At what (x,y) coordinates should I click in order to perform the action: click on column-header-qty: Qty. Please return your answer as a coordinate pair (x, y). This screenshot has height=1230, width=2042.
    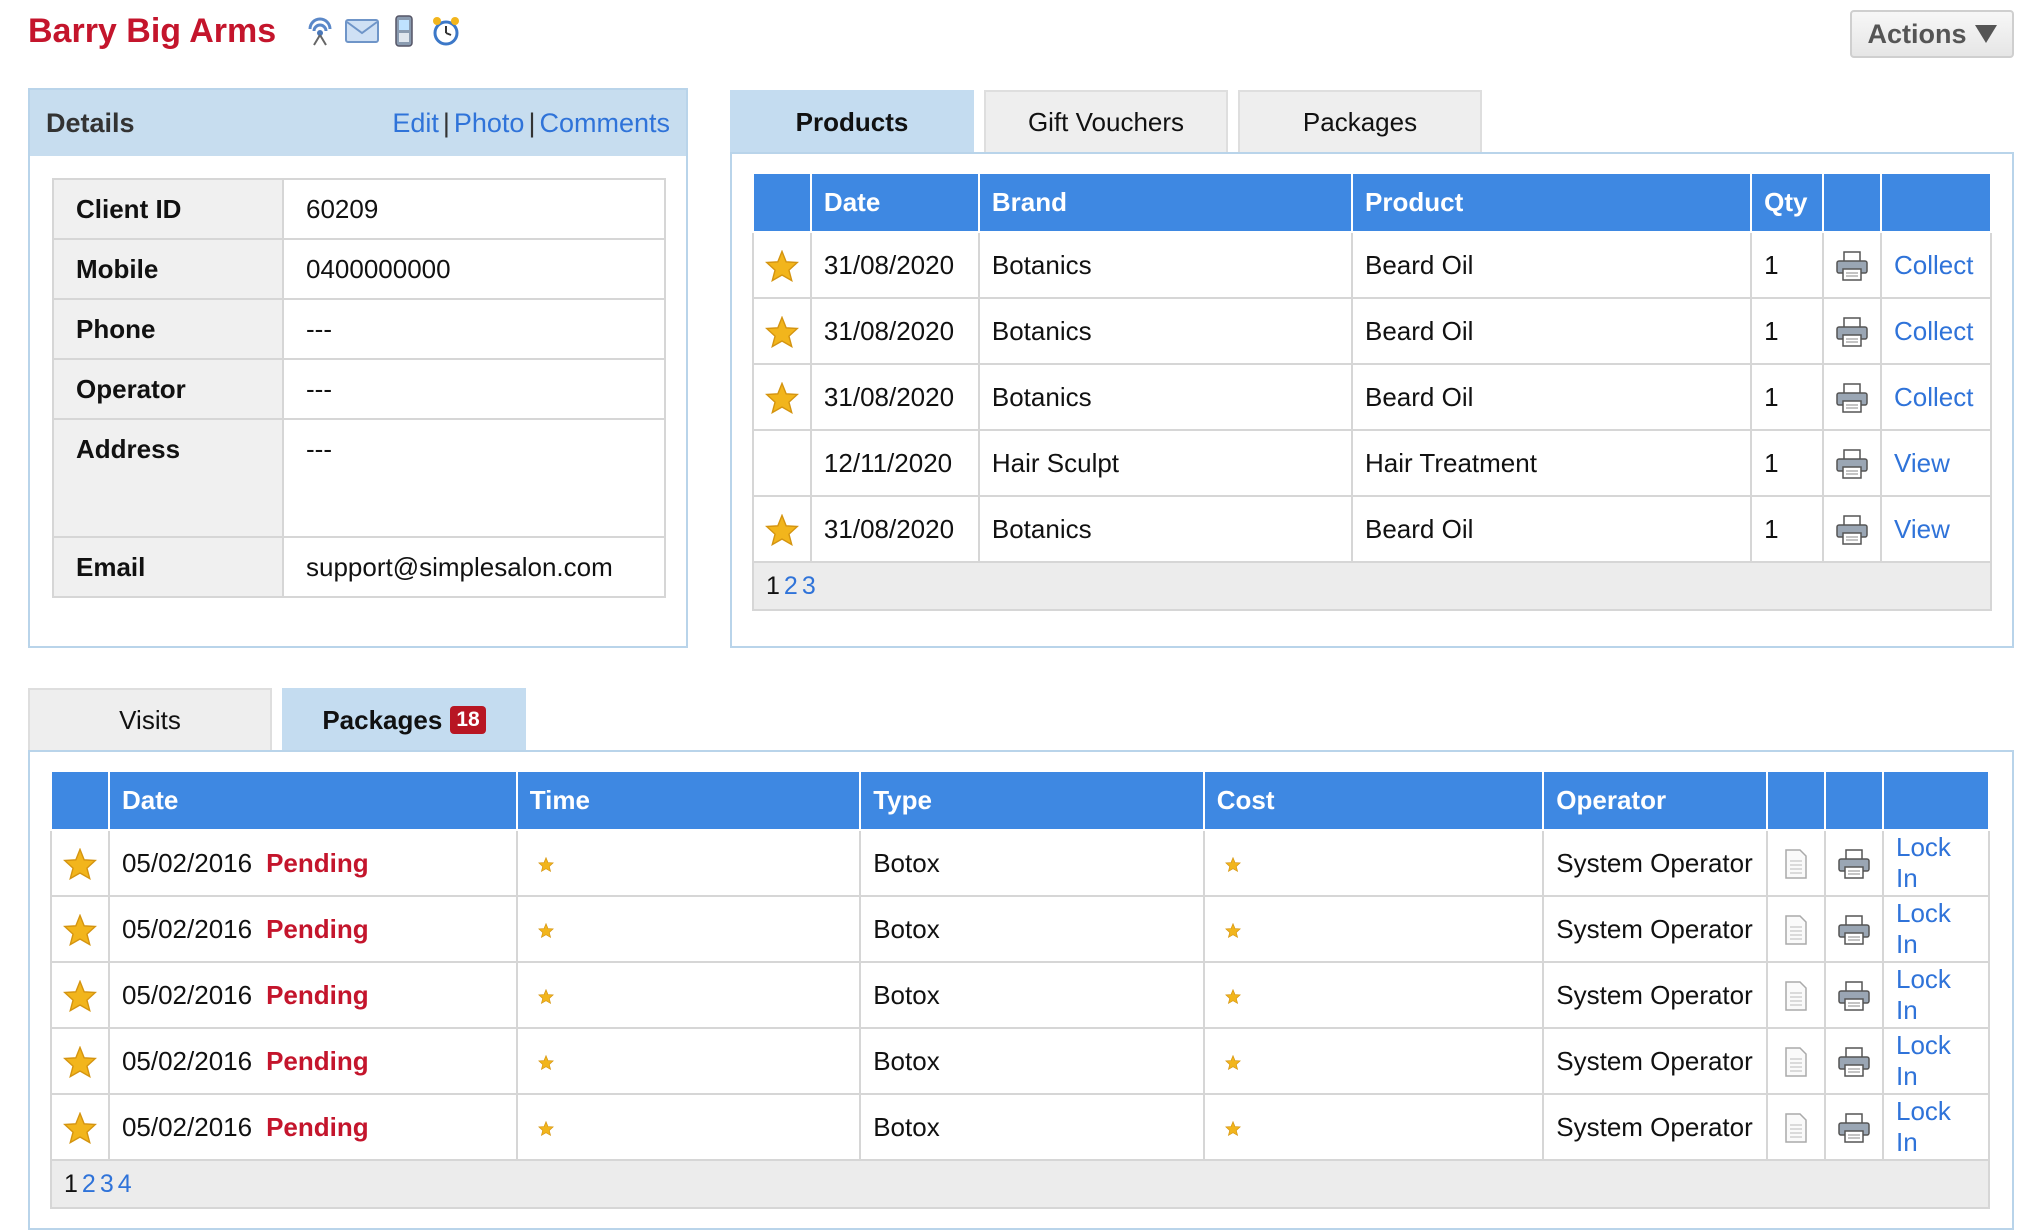
    Looking at the image, I should click on (1787, 203).